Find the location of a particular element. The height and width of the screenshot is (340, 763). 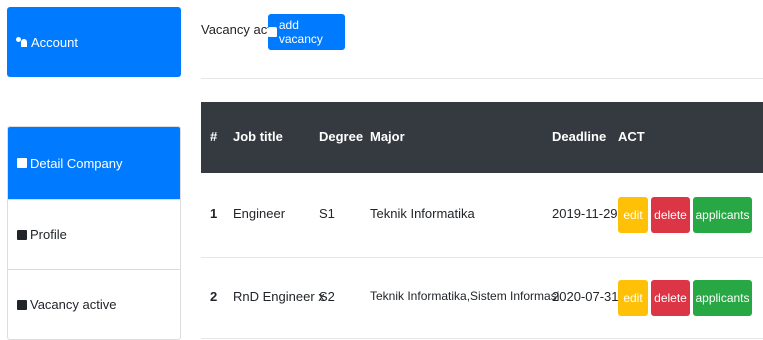

sidebar-item-vacancy-active: Vacancy active is located at coordinates (94, 304).